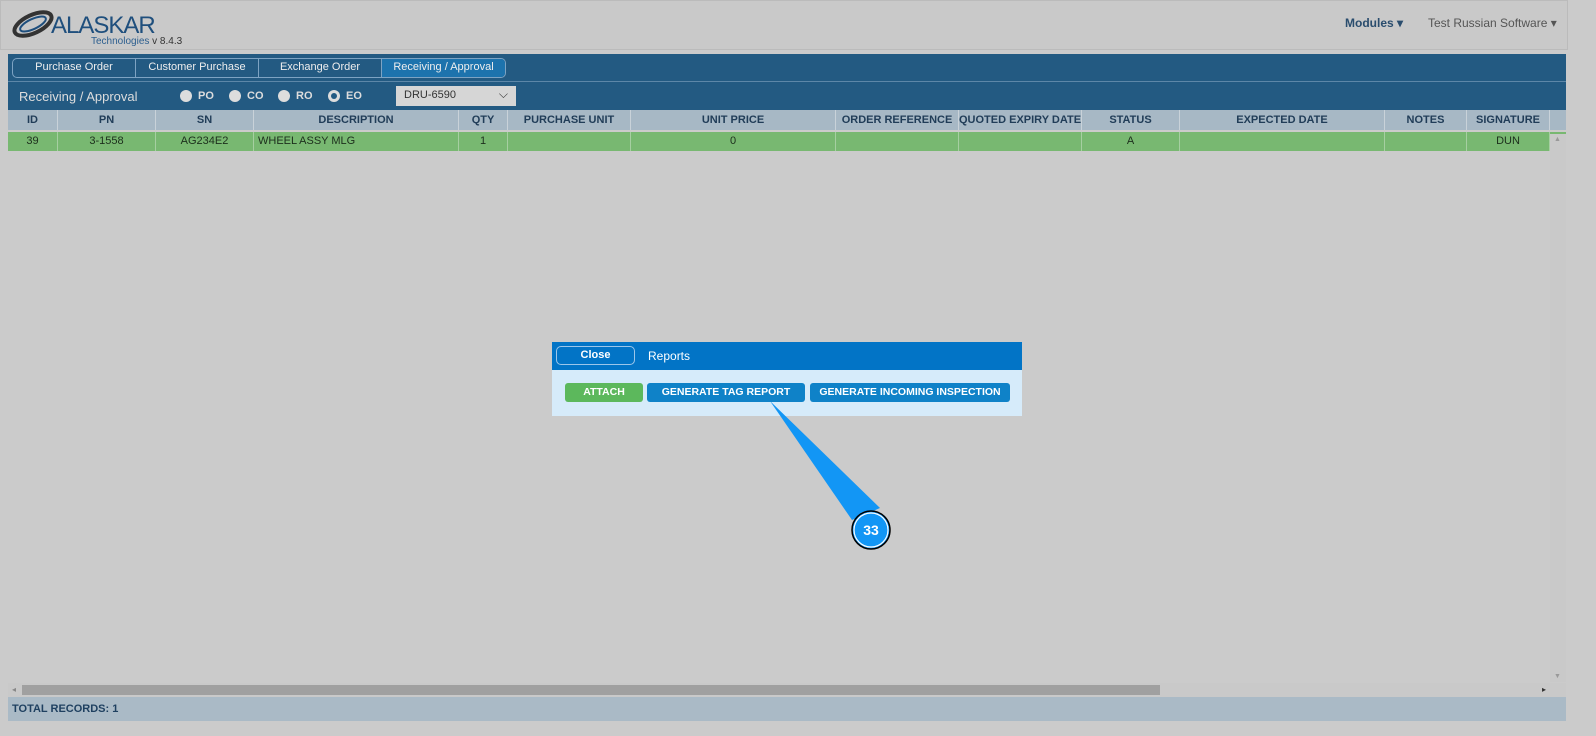 Image resolution: width=1596 pixels, height=736 pixels. I want to click on modules-label: Modules, so click(1369, 23).